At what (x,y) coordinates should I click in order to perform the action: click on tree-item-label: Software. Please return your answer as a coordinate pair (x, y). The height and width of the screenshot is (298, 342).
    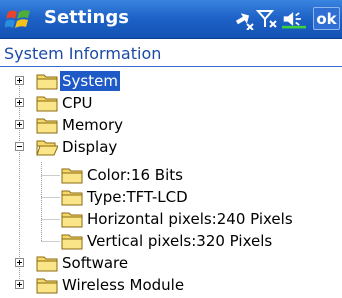
    Looking at the image, I should click on (95, 263).